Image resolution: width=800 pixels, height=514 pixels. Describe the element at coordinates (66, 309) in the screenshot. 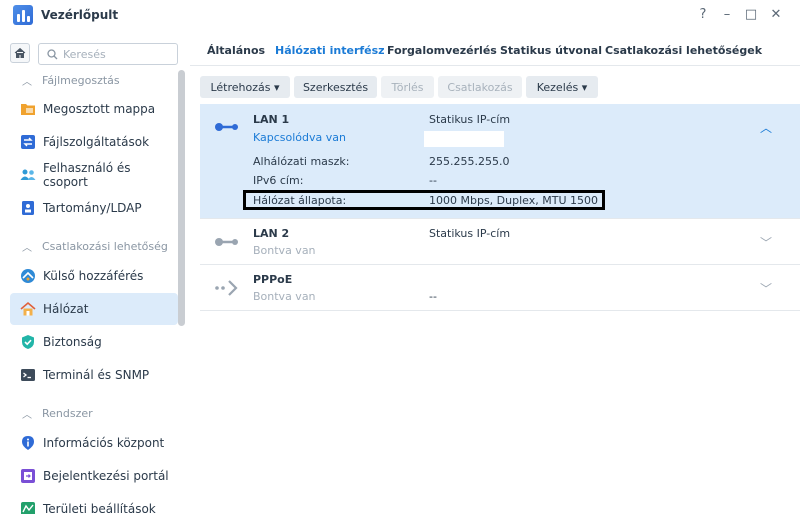

I see `sidebar-item-label: Hálózat` at that location.